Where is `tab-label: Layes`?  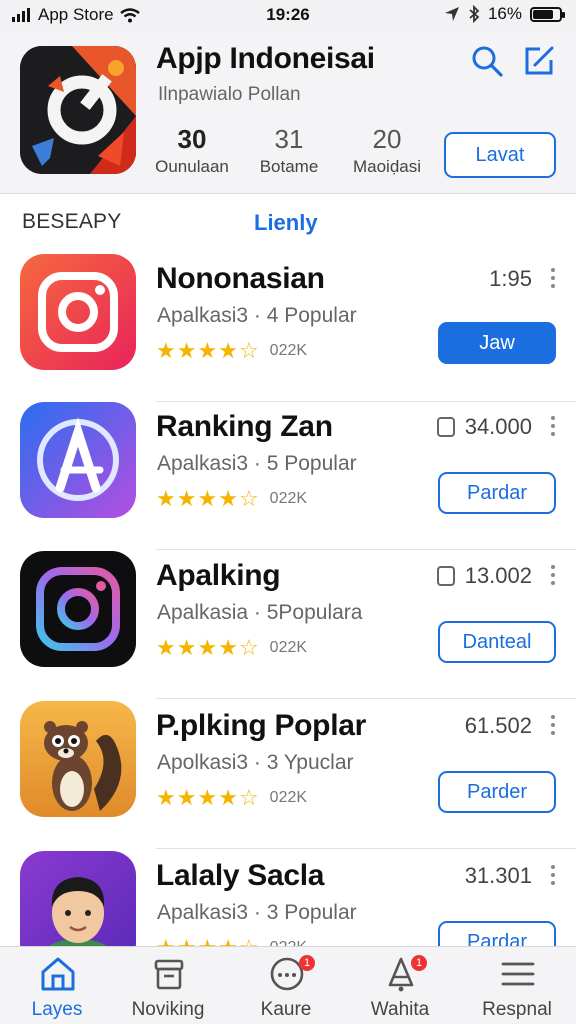
tab-label: Layes is located at coordinates (57, 1009).